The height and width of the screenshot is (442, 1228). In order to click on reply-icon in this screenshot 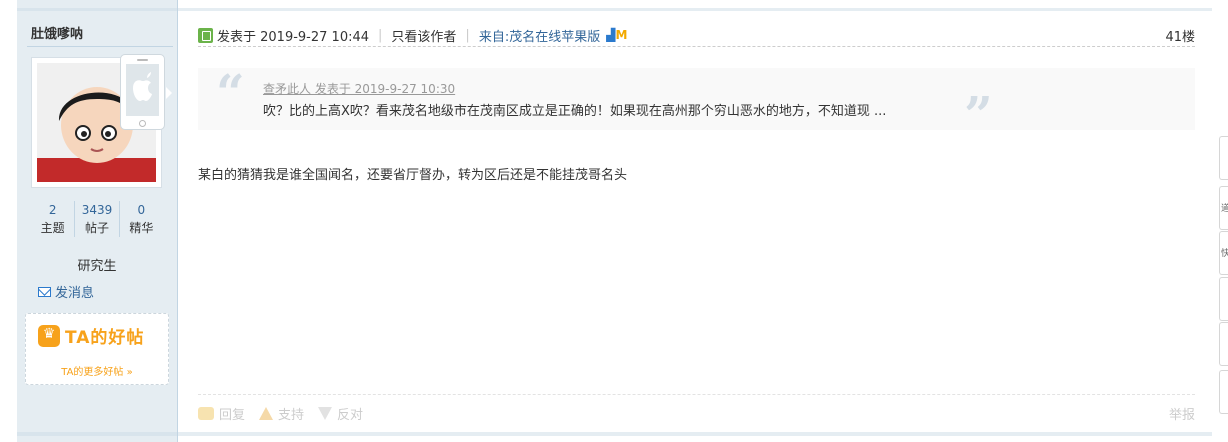, I will do `click(206, 413)`.